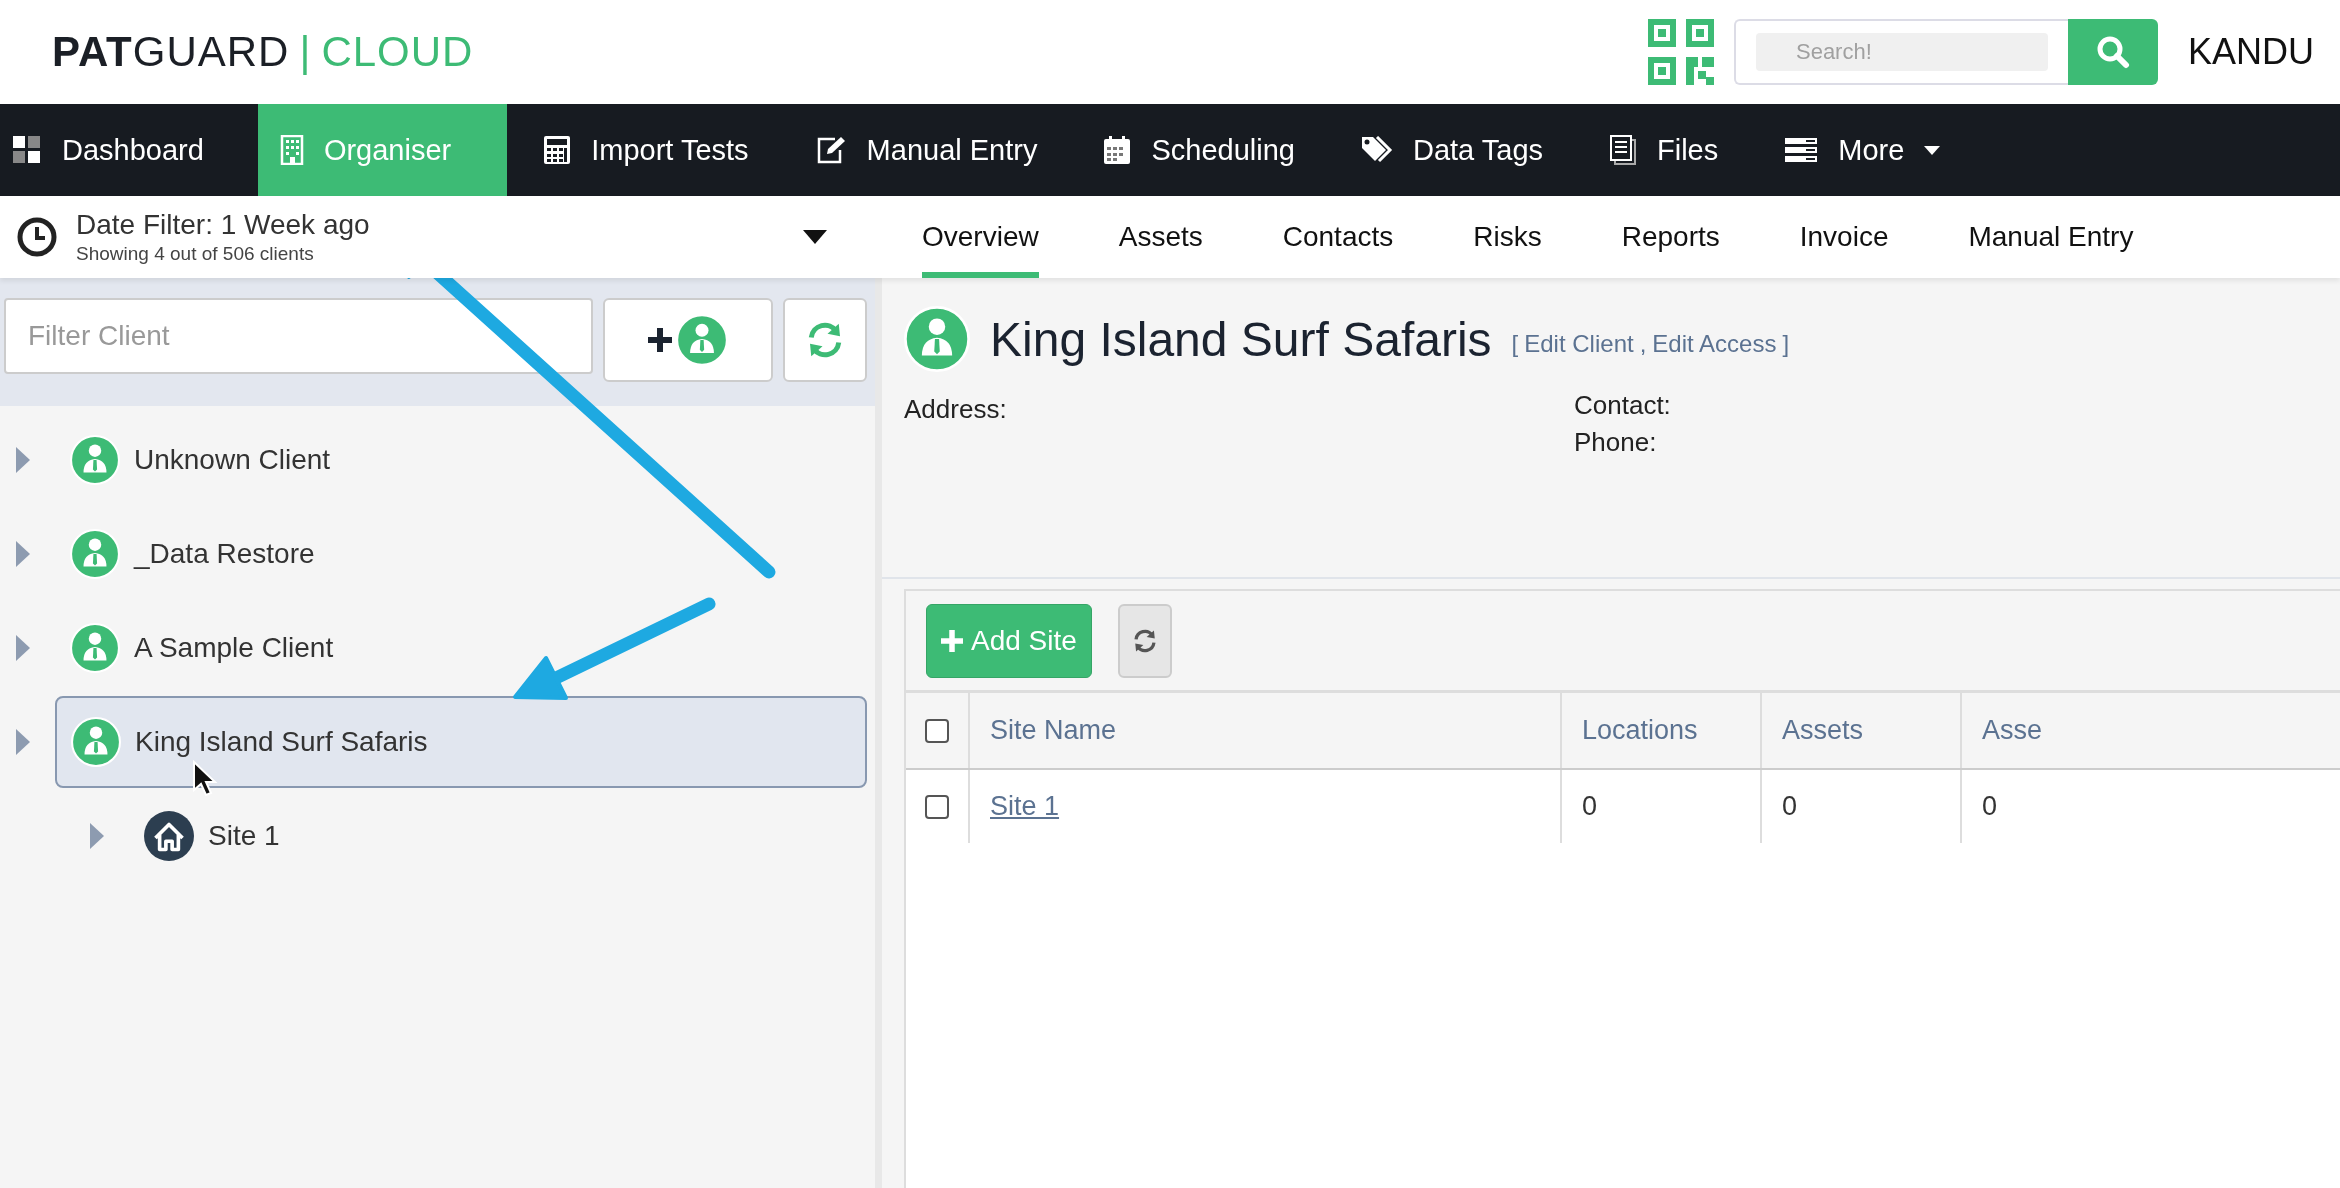 The height and width of the screenshot is (1188, 2340). Describe the element at coordinates (298, 336) in the screenshot. I see `filter-client-field: Filter Client` at that location.